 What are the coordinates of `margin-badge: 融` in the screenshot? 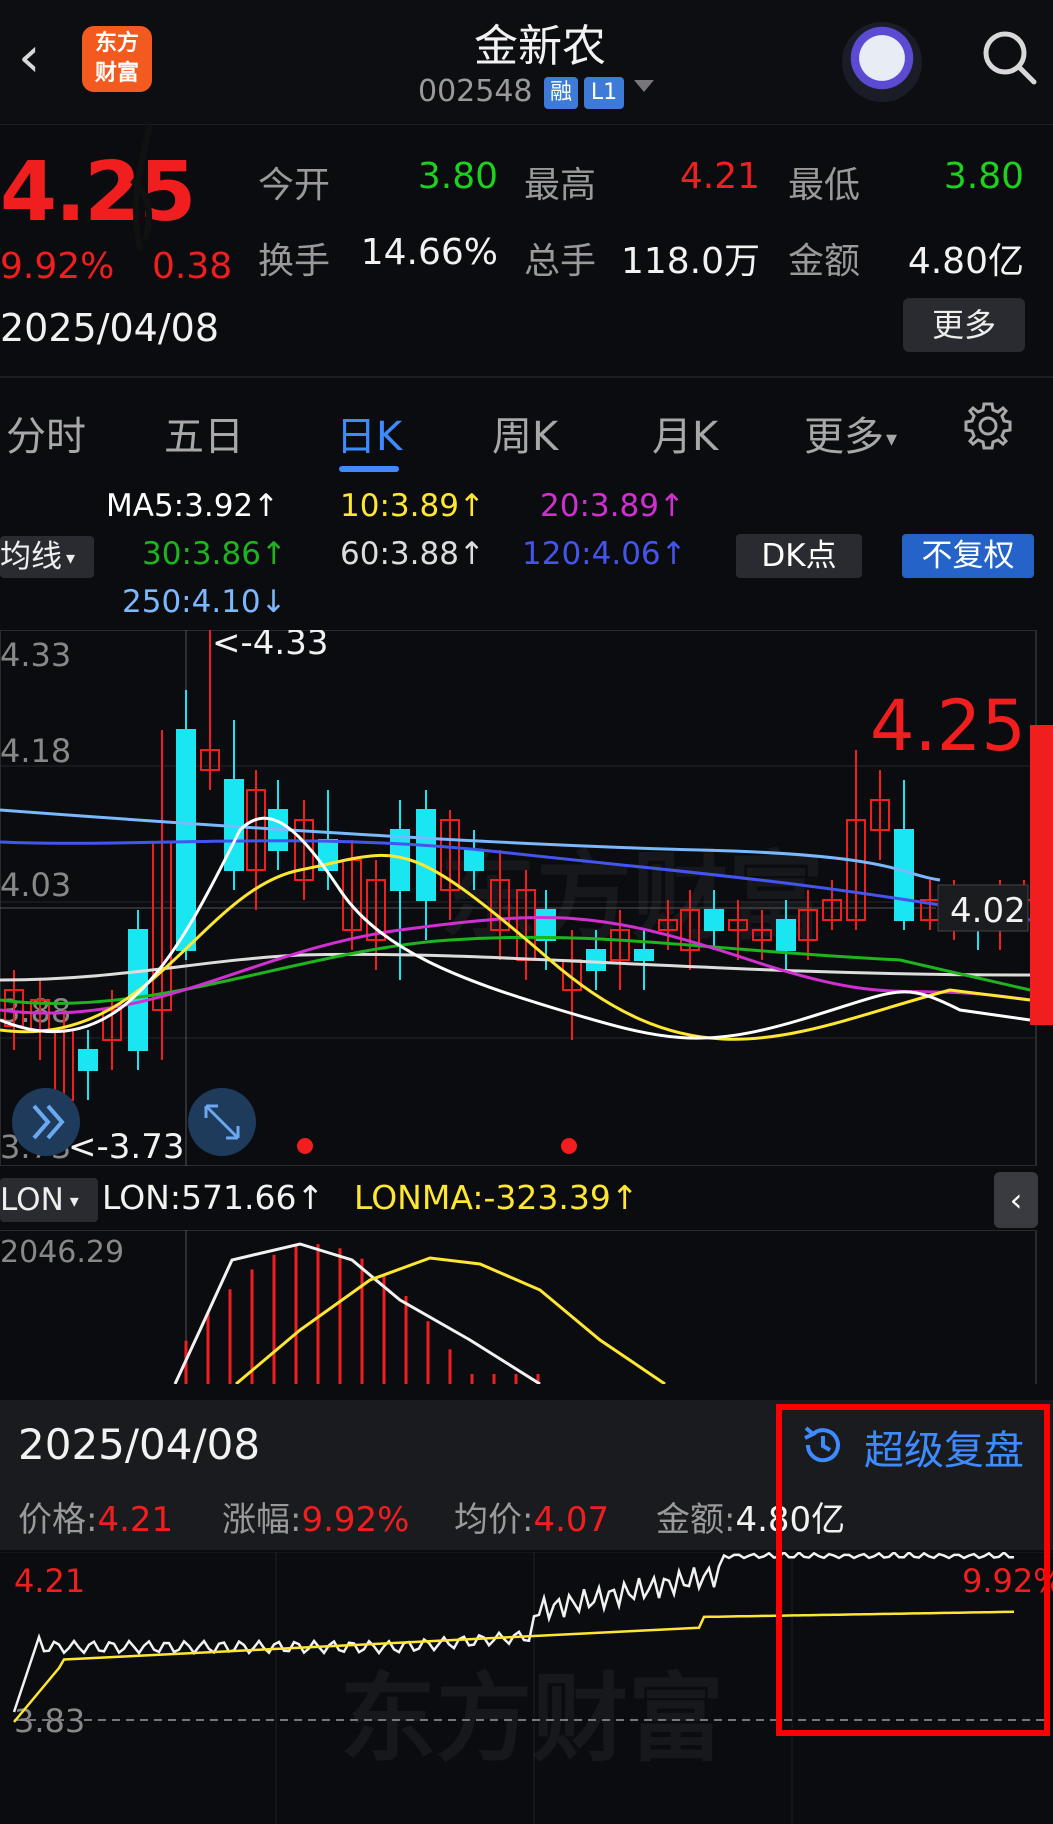 It's located at (561, 93).